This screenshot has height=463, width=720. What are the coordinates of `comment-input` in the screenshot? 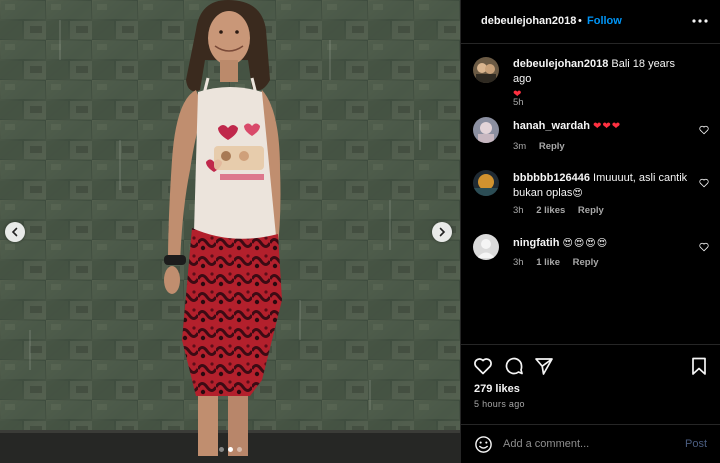 It's located at (588, 444).